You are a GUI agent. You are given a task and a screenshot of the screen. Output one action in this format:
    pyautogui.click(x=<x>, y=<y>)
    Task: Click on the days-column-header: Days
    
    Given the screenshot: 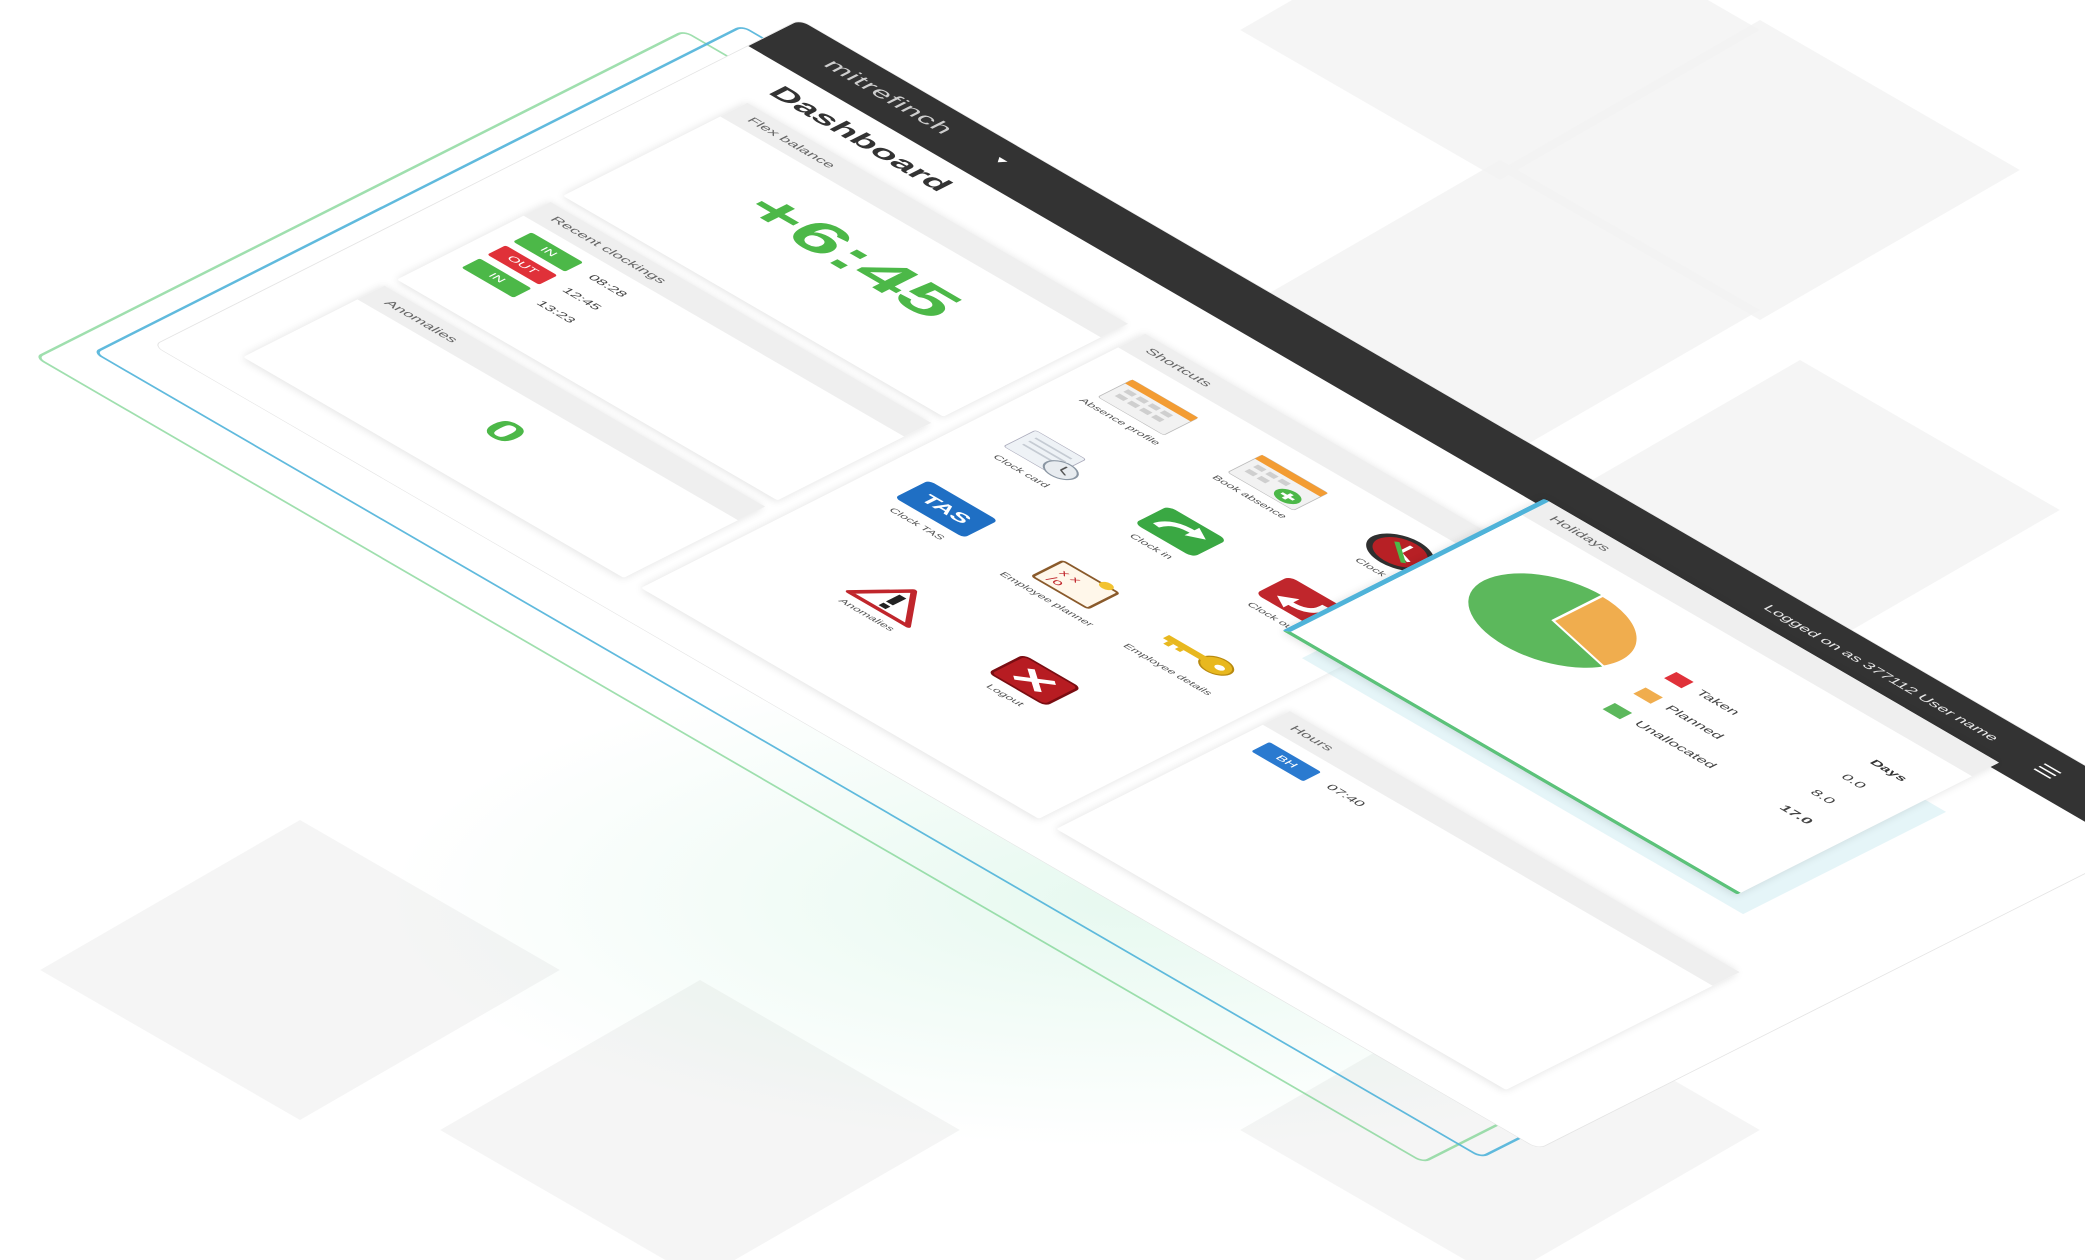 What is the action you would take?
    pyautogui.click(x=1888, y=770)
    